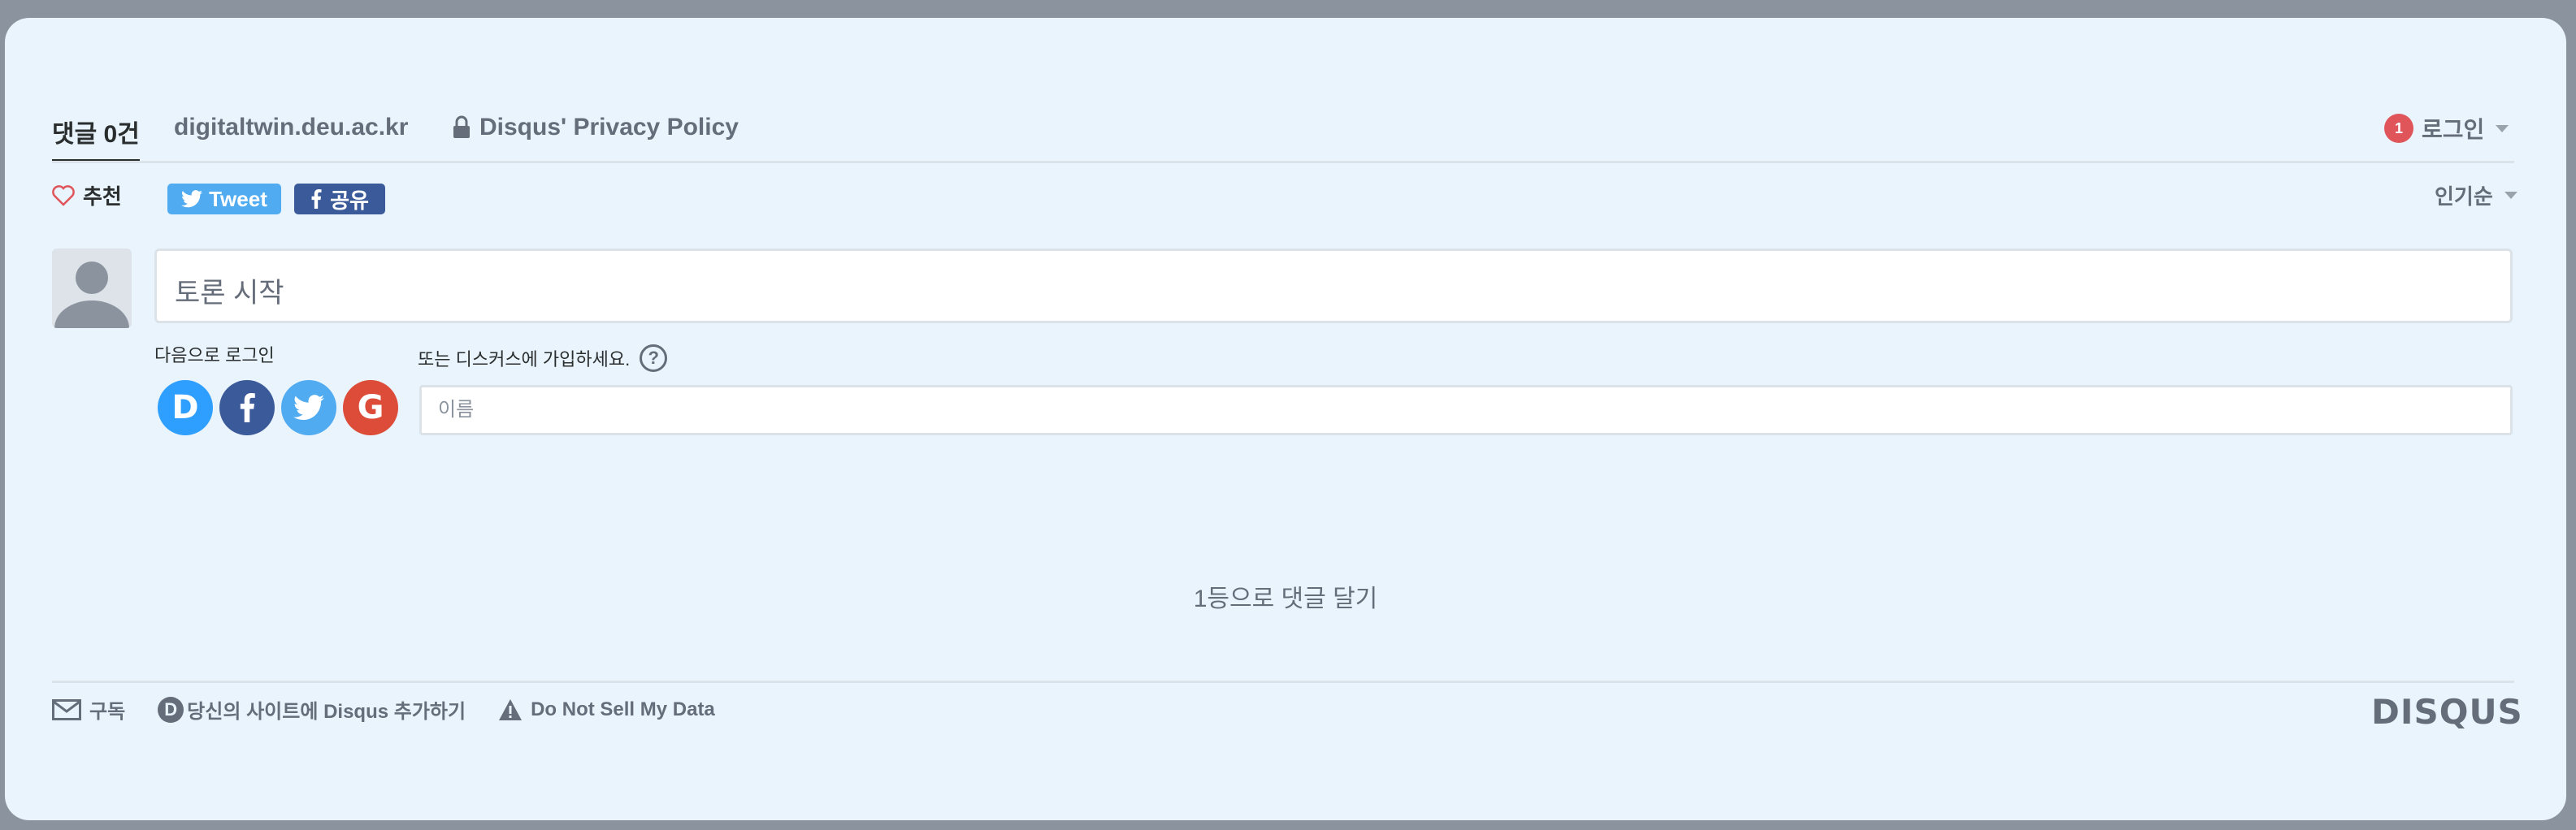  Describe the element at coordinates (2447, 712) in the screenshot. I see `disqus-logo: DISQUS` at that location.